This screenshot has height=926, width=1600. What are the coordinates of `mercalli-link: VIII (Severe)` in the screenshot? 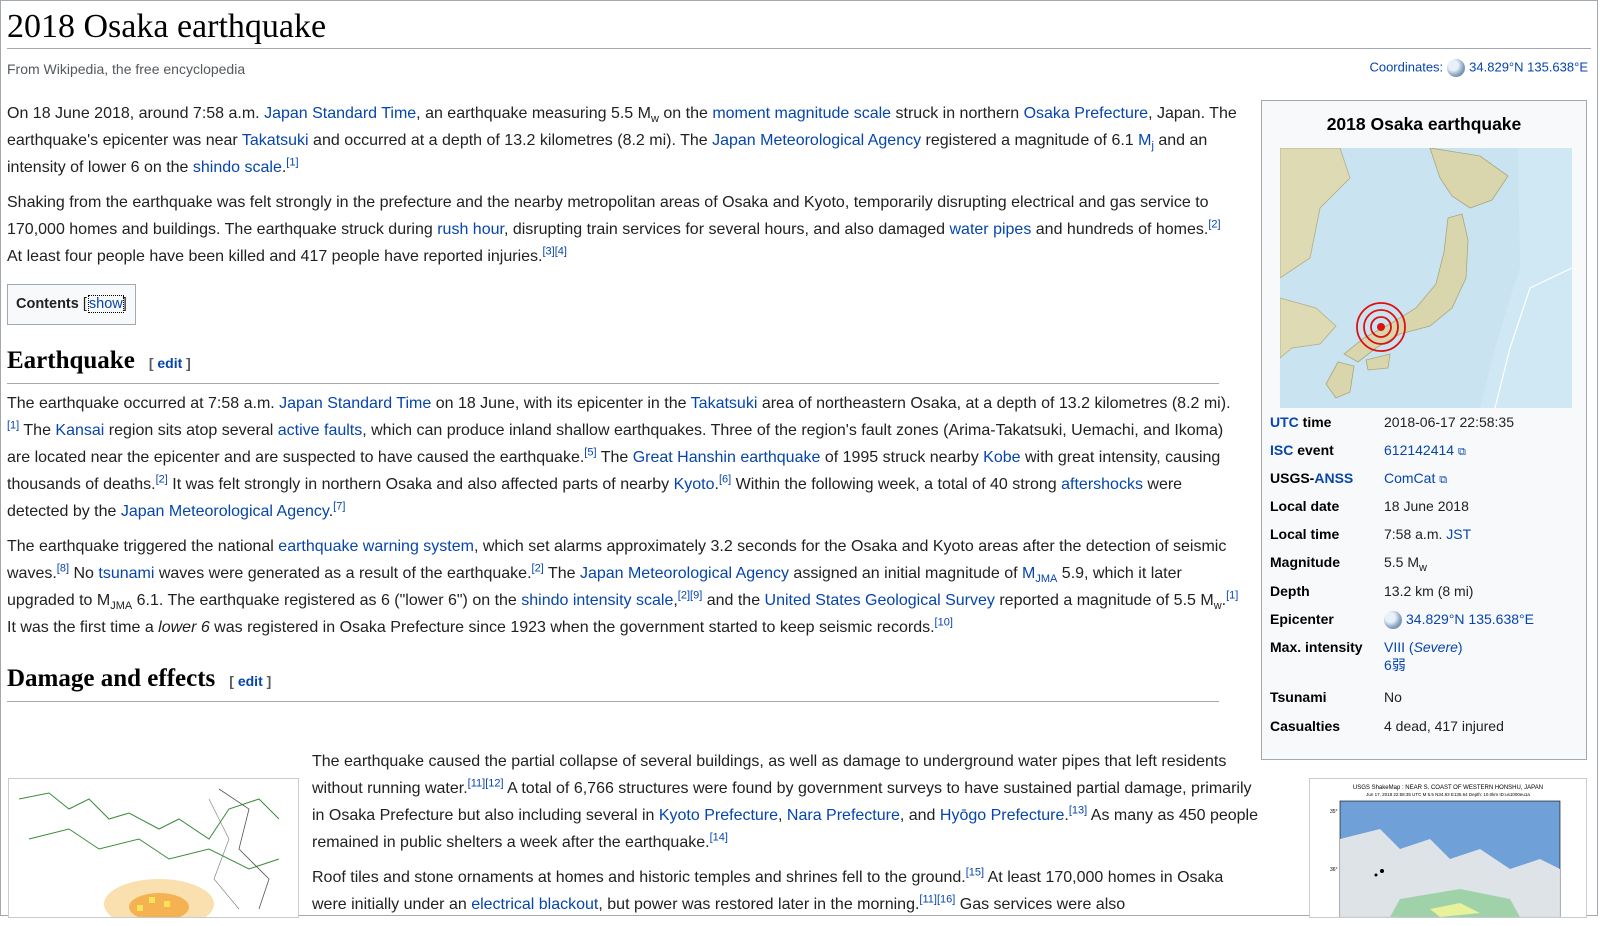 It's located at (1423, 647).